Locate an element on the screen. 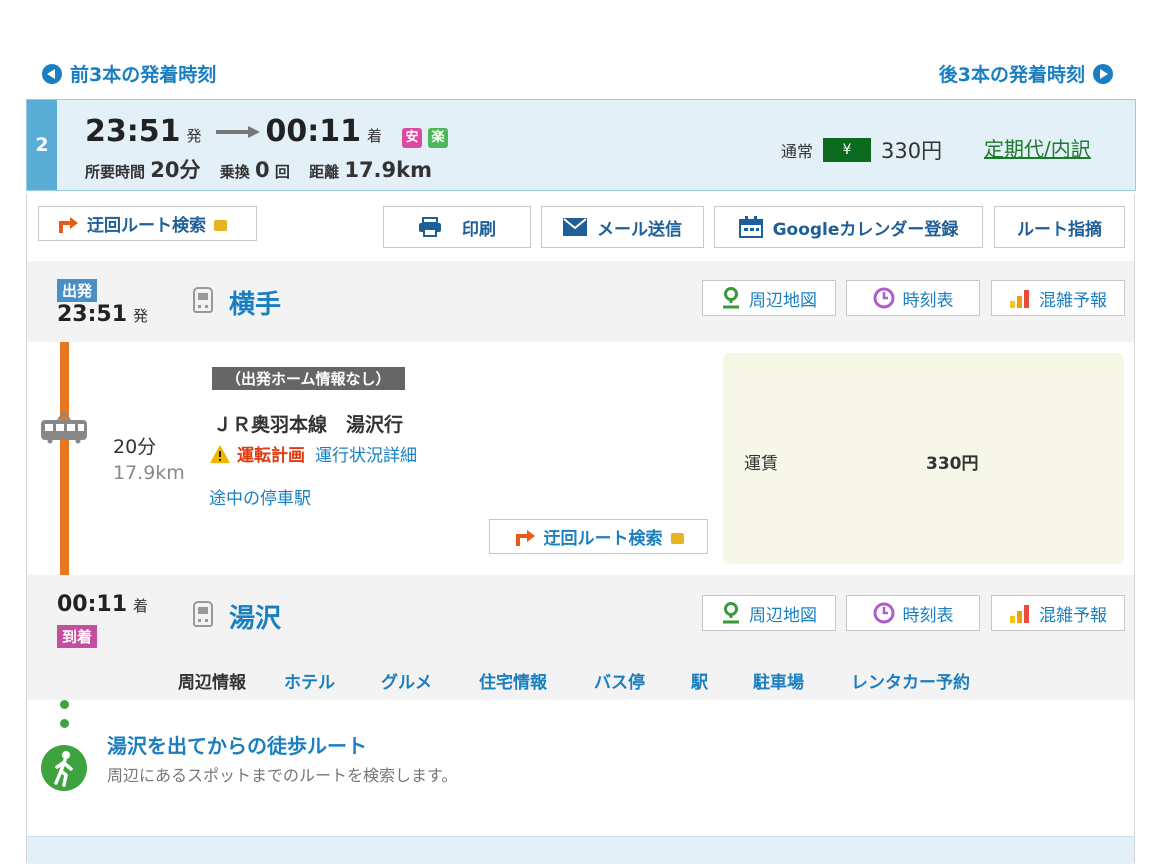 The height and width of the screenshot is (864, 1167). origin-map-button: 周辺地図 is located at coordinates (769, 298).